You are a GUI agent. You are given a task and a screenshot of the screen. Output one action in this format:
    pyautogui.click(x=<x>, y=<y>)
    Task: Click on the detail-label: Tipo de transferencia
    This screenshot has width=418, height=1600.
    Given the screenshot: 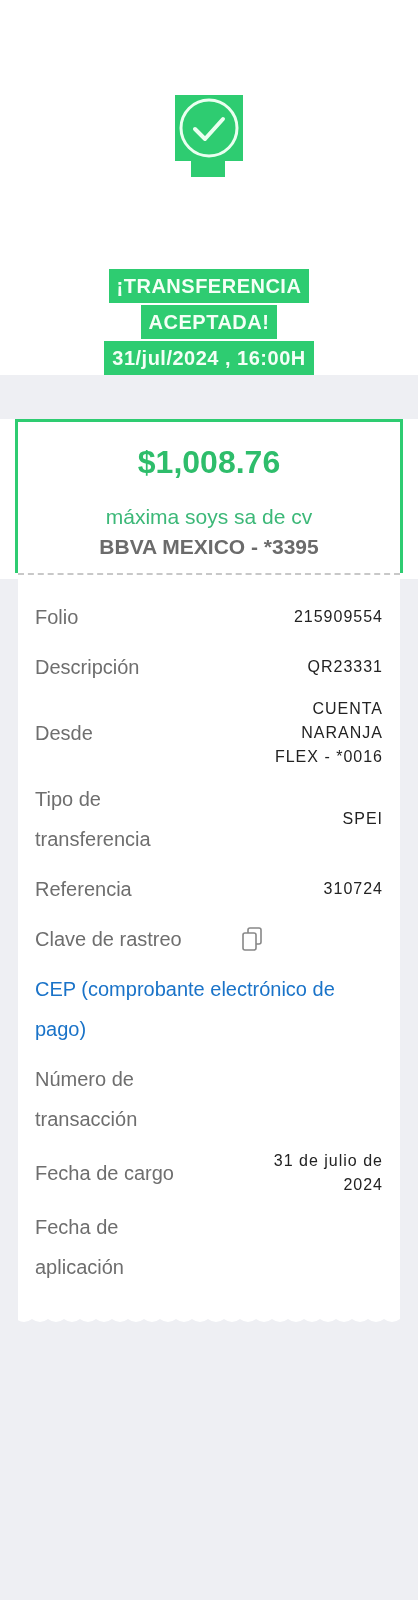 What is the action you would take?
    pyautogui.click(x=93, y=819)
    